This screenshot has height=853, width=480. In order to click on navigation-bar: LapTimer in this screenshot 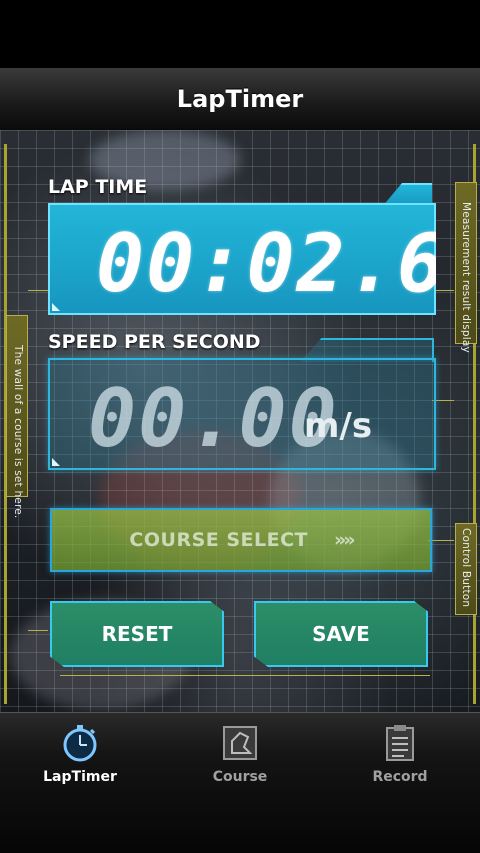, I will do `click(240, 99)`.